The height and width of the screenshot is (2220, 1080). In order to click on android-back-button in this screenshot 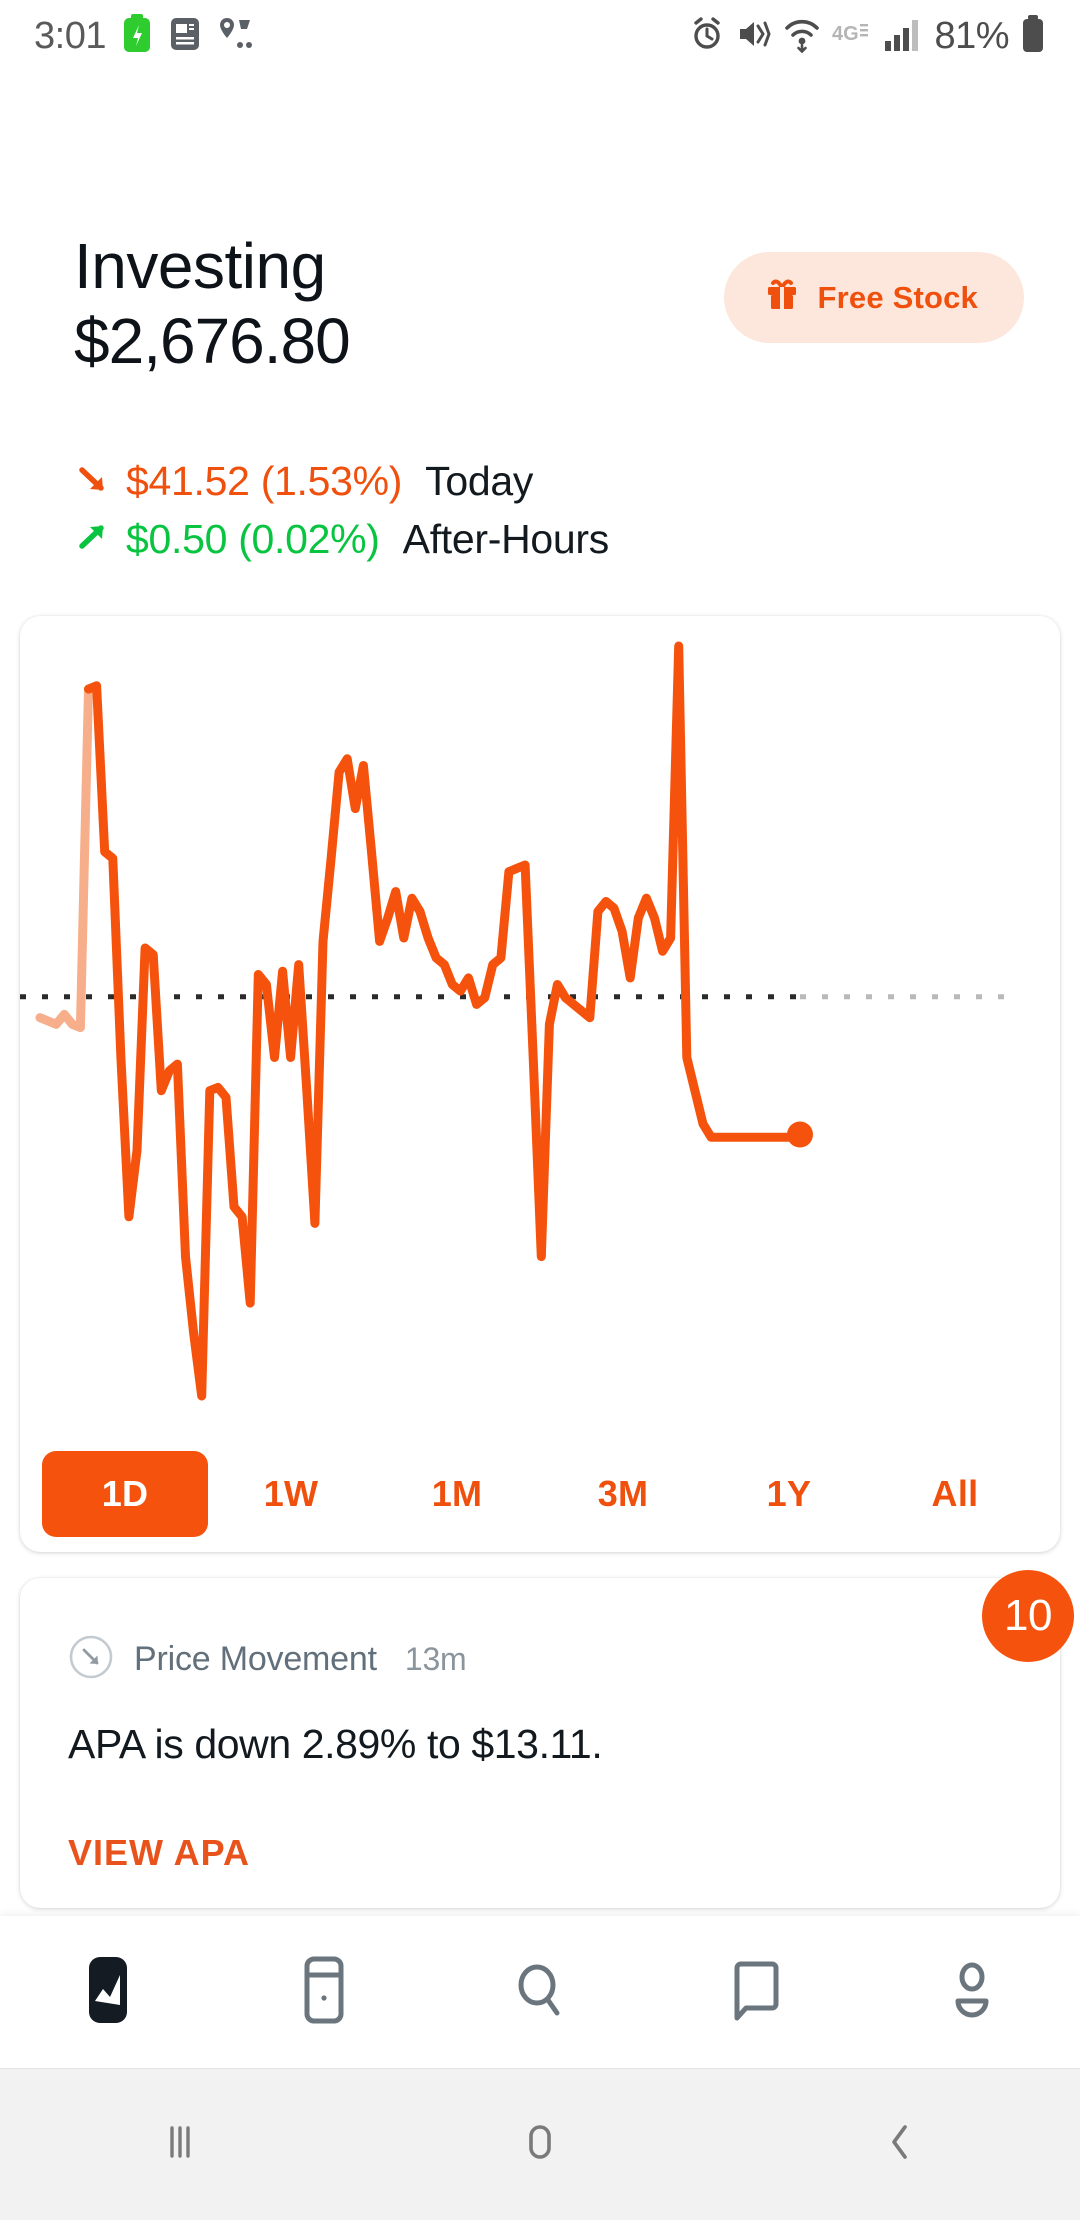, I will do `click(900, 2144)`.